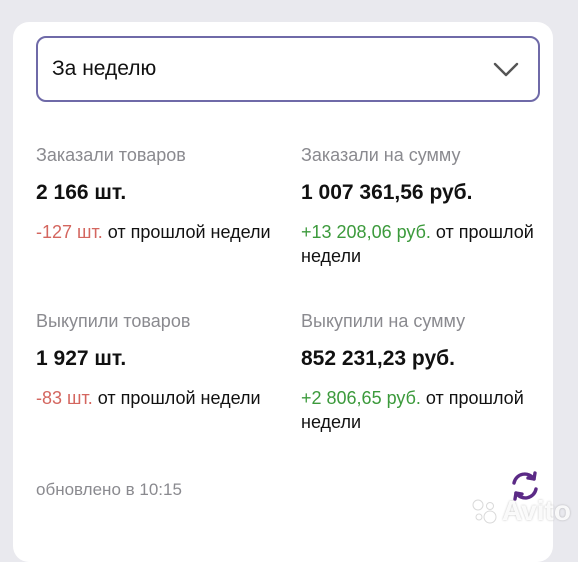  What do you see at coordinates (288, 69) in the screenshot?
I see `period-select: За неделю` at bounding box center [288, 69].